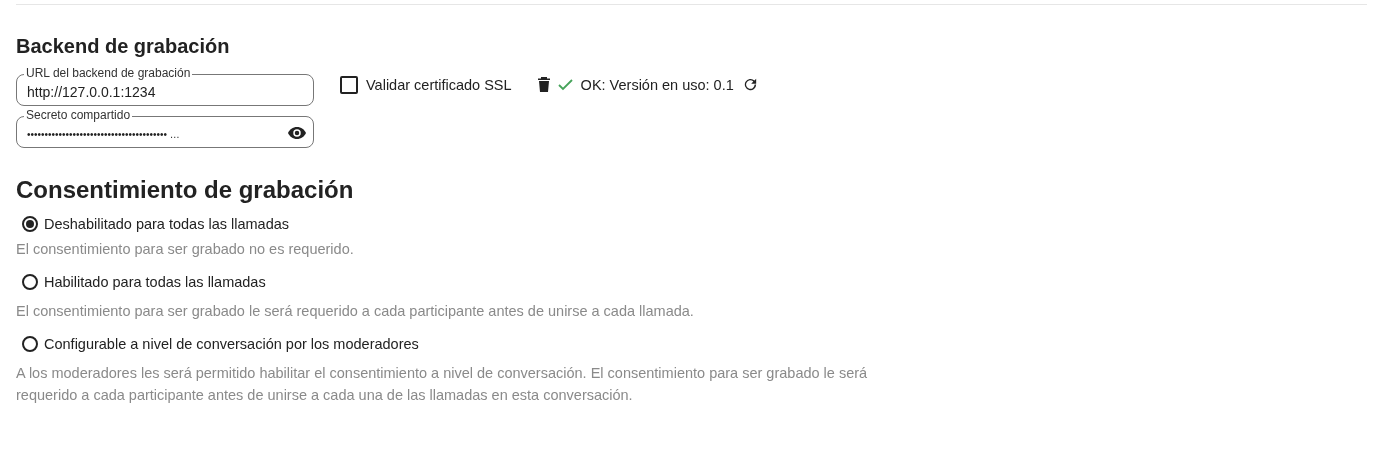 This screenshot has width=1383, height=461. I want to click on field-label: Secreto compartido, so click(78, 115).